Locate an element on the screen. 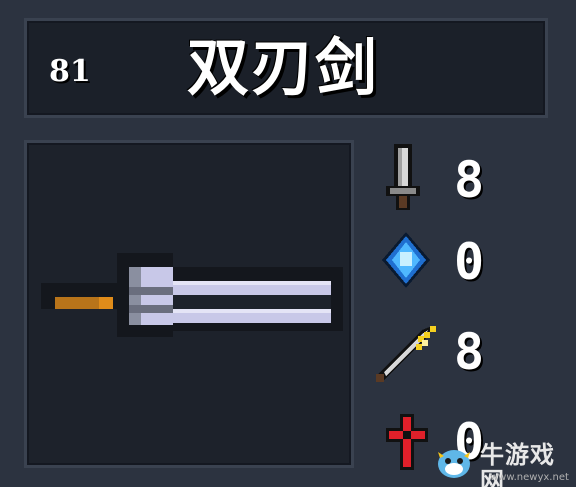 This screenshot has height=487, width=576. site-watermark: 牛游戏网 www.newyx.net is located at coordinates (503, 461).